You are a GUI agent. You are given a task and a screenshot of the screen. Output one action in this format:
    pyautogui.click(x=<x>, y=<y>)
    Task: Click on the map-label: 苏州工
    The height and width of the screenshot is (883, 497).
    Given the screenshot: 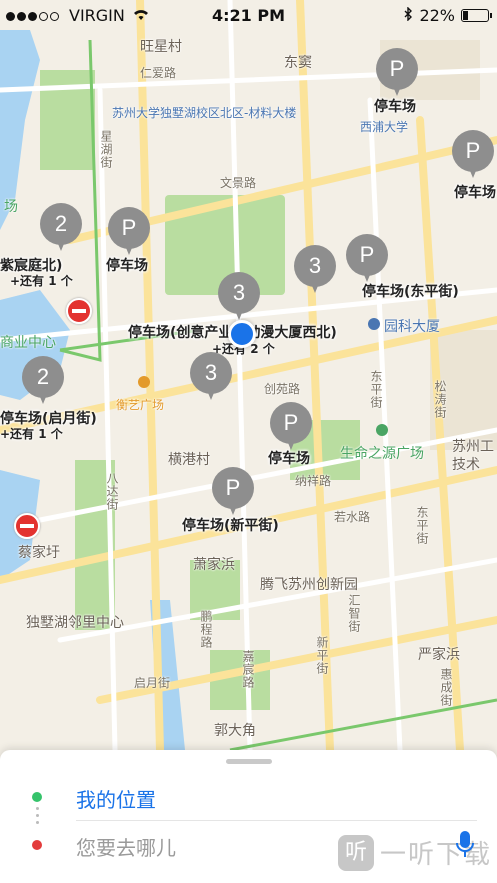 What is the action you would take?
    pyautogui.click(x=473, y=447)
    